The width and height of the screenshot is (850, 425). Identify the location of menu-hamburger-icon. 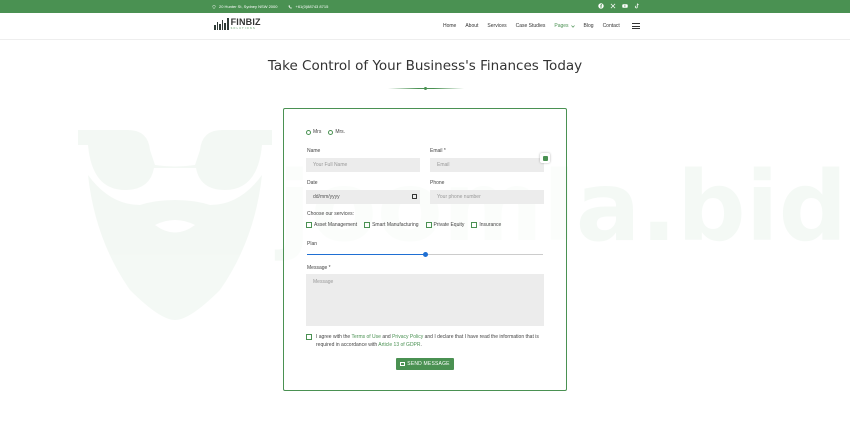
(636, 26).